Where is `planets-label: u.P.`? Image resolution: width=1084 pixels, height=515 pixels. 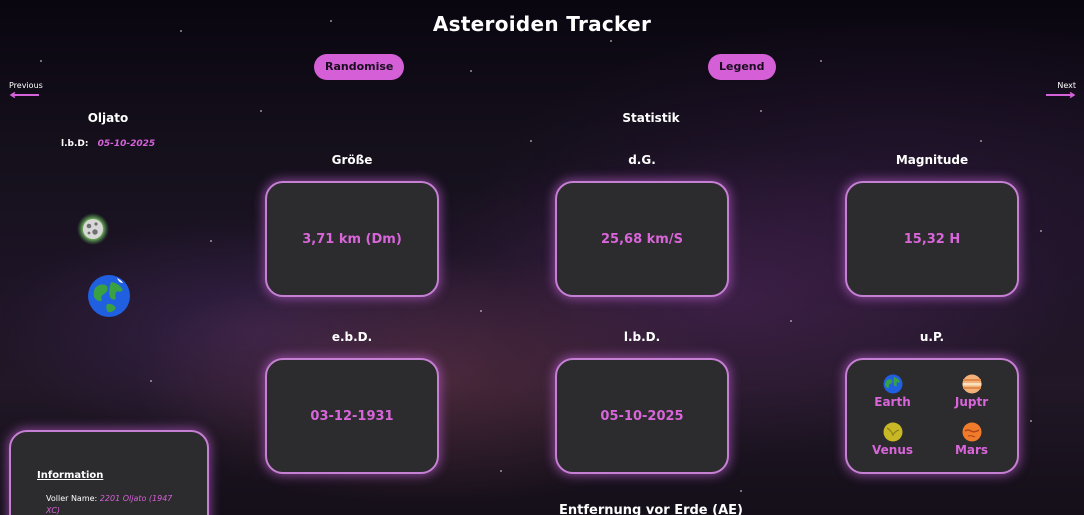 planets-label: u.P. is located at coordinates (932, 337).